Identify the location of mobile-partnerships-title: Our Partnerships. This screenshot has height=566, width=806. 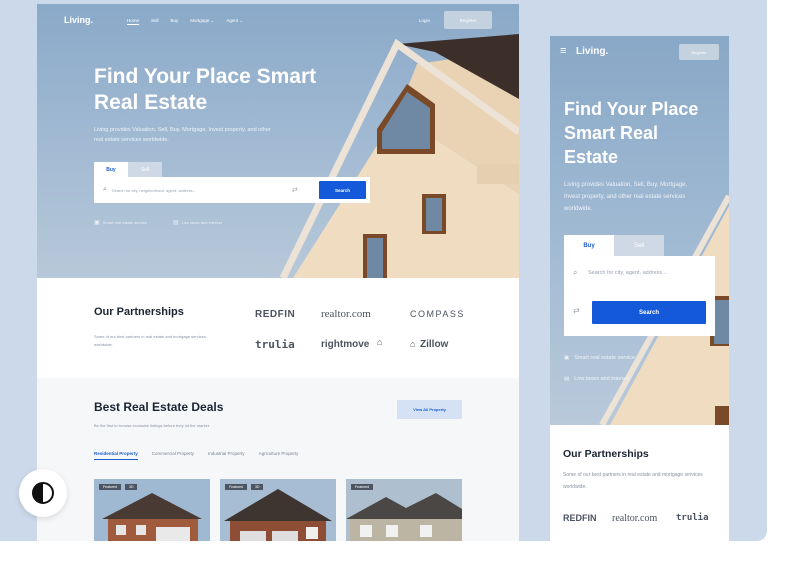
(606, 454).